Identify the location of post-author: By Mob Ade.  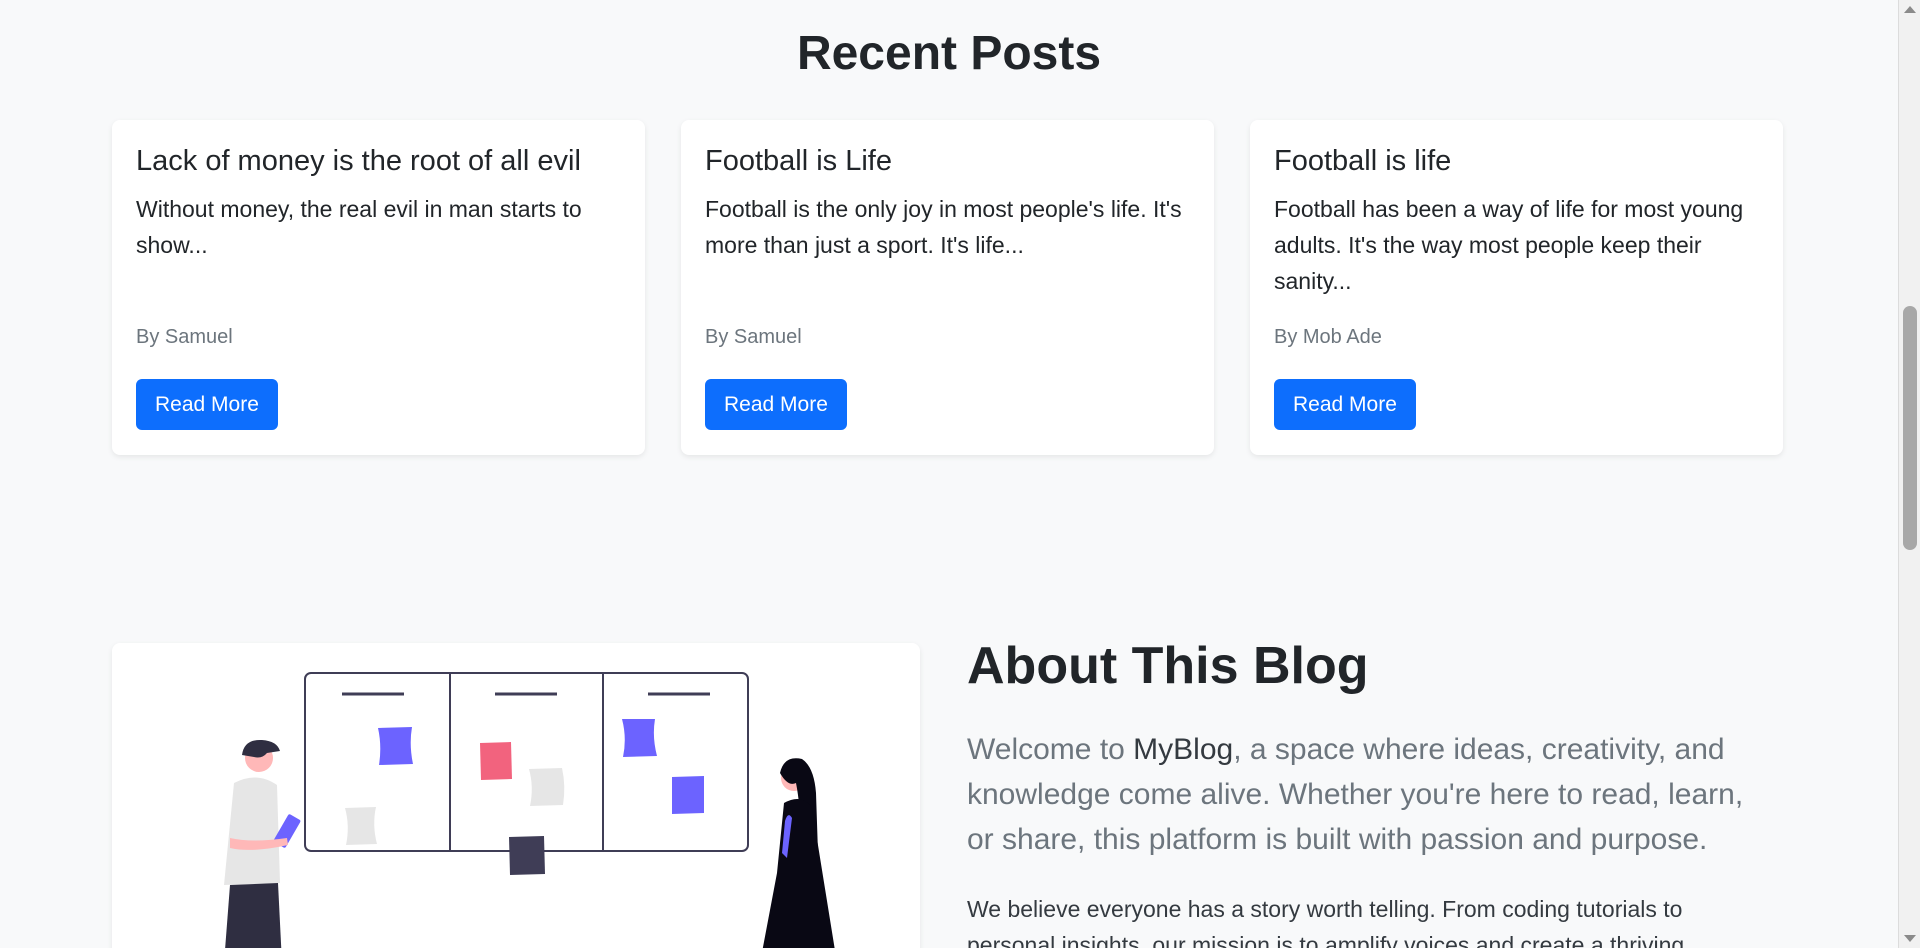
(1328, 337).